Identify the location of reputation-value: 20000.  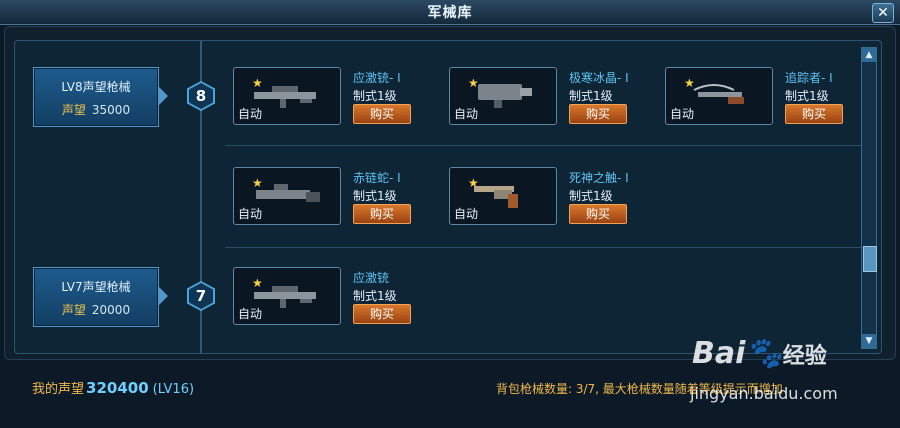
(111, 310).